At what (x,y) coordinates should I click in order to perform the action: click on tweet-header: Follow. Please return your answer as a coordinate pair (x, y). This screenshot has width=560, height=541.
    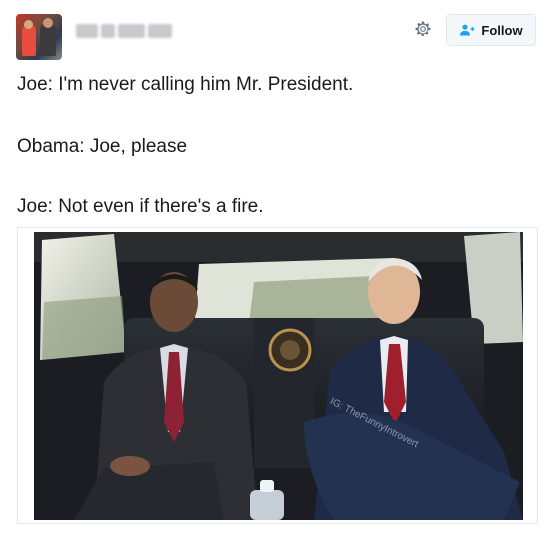
    Looking at the image, I should click on (280, 30).